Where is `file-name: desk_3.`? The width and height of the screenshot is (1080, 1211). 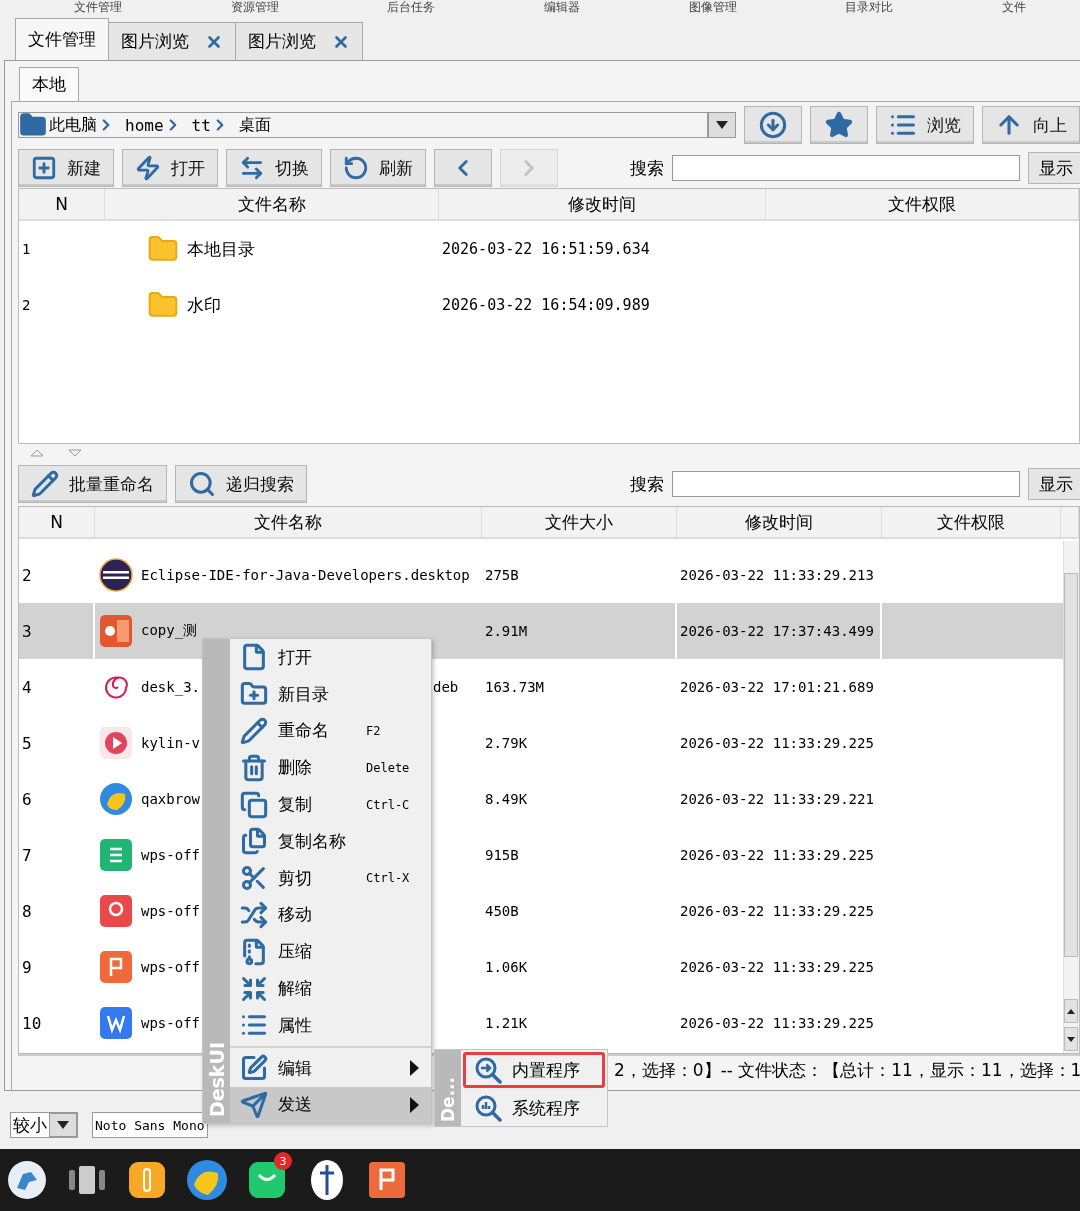
file-name: desk_3. is located at coordinates (170, 687).